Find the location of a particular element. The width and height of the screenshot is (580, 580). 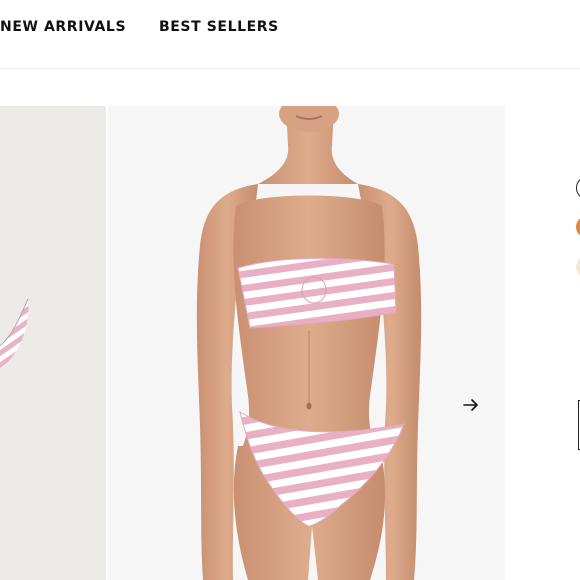

previous-product-image is located at coordinates (53, 343).